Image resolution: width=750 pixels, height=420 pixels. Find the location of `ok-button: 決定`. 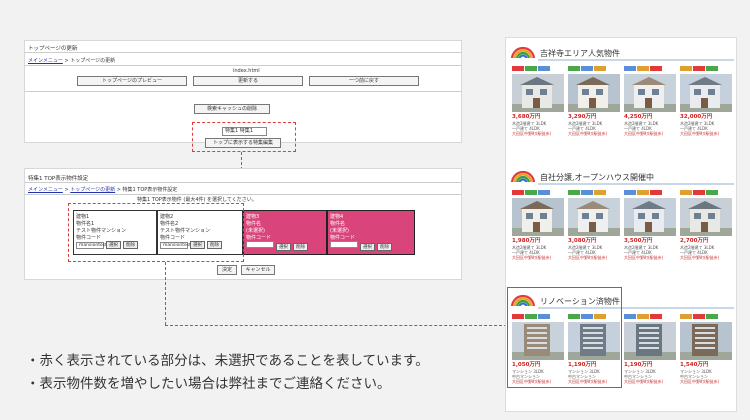

ok-button: 決定 is located at coordinates (227, 270).